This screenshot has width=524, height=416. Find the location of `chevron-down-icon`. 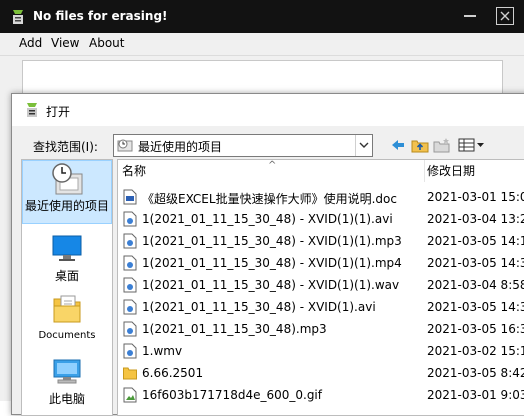

chevron-down-icon is located at coordinates (364, 145).